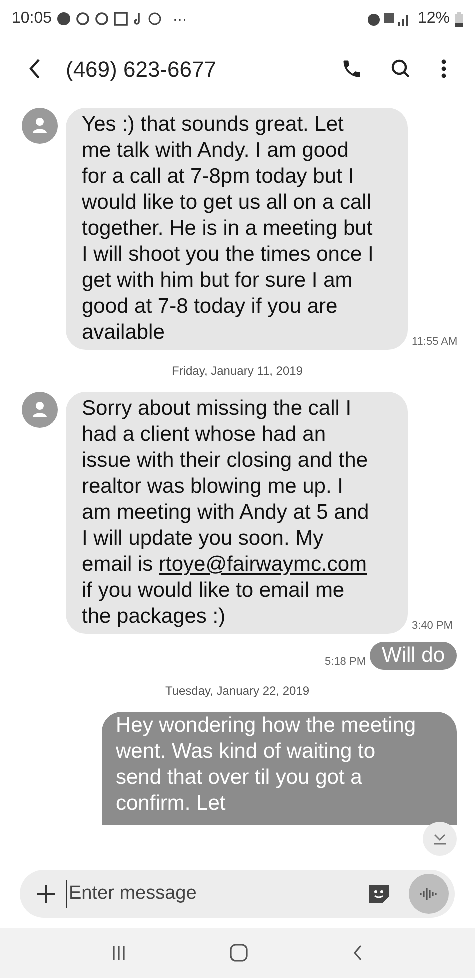  Describe the element at coordinates (141, 70) in the screenshot. I see `contact-title: (469) 623-6677` at that location.